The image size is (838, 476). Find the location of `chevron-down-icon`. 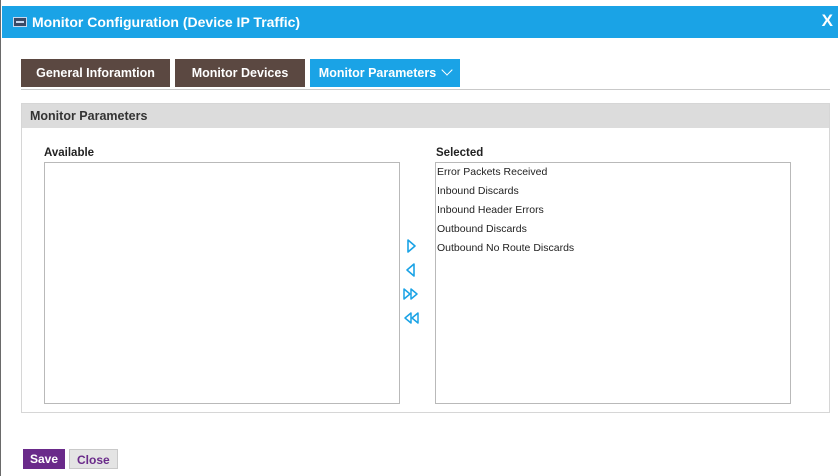

chevron-down-icon is located at coordinates (447, 70).